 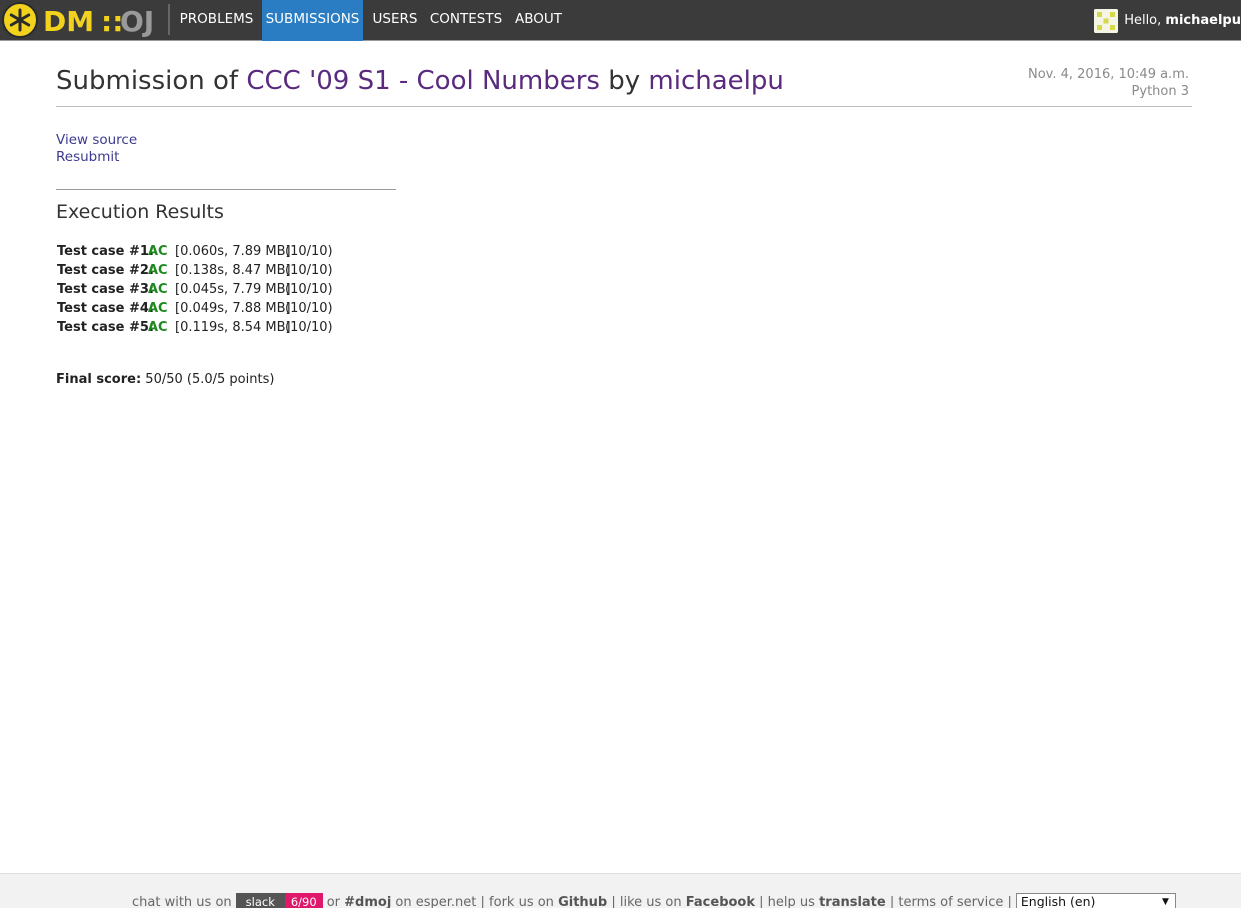 What do you see at coordinates (624, 81) in the screenshot?
I see `title-by: by` at bounding box center [624, 81].